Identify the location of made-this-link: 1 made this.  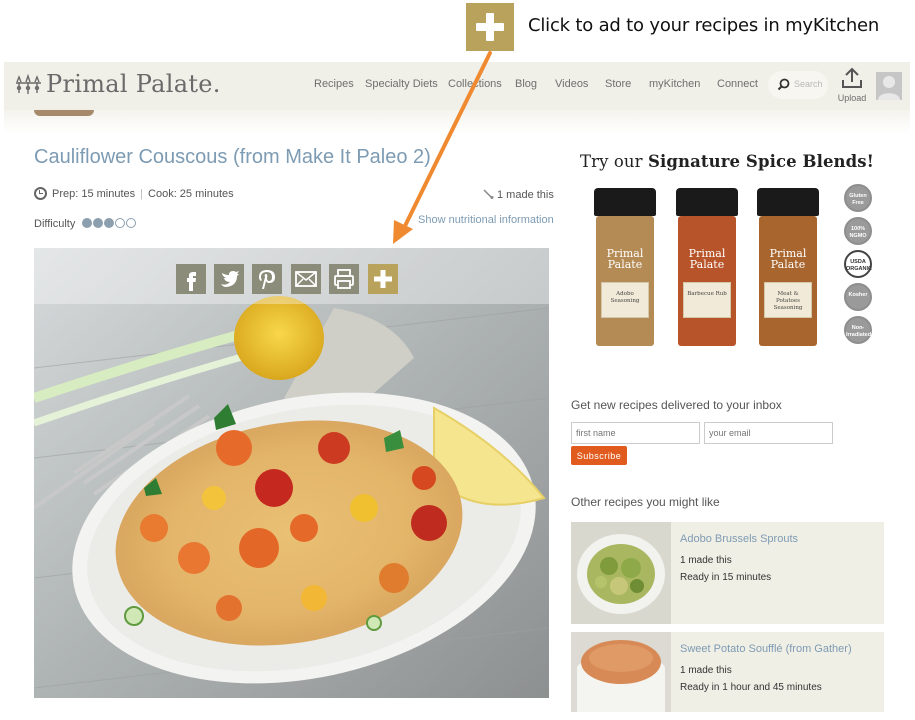
(518, 195).